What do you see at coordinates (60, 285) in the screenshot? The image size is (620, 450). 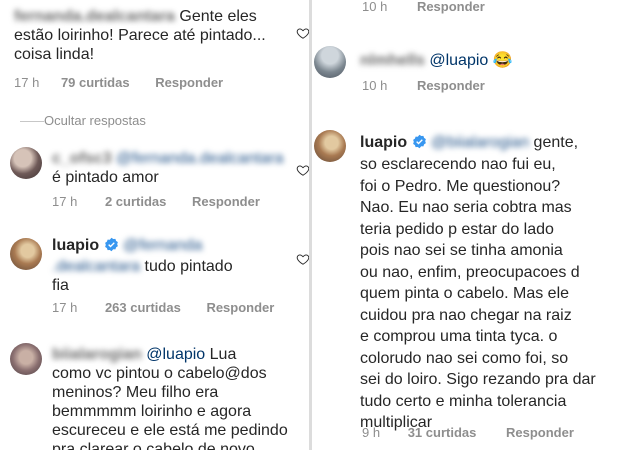 I see `comment-text: fia` at bounding box center [60, 285].